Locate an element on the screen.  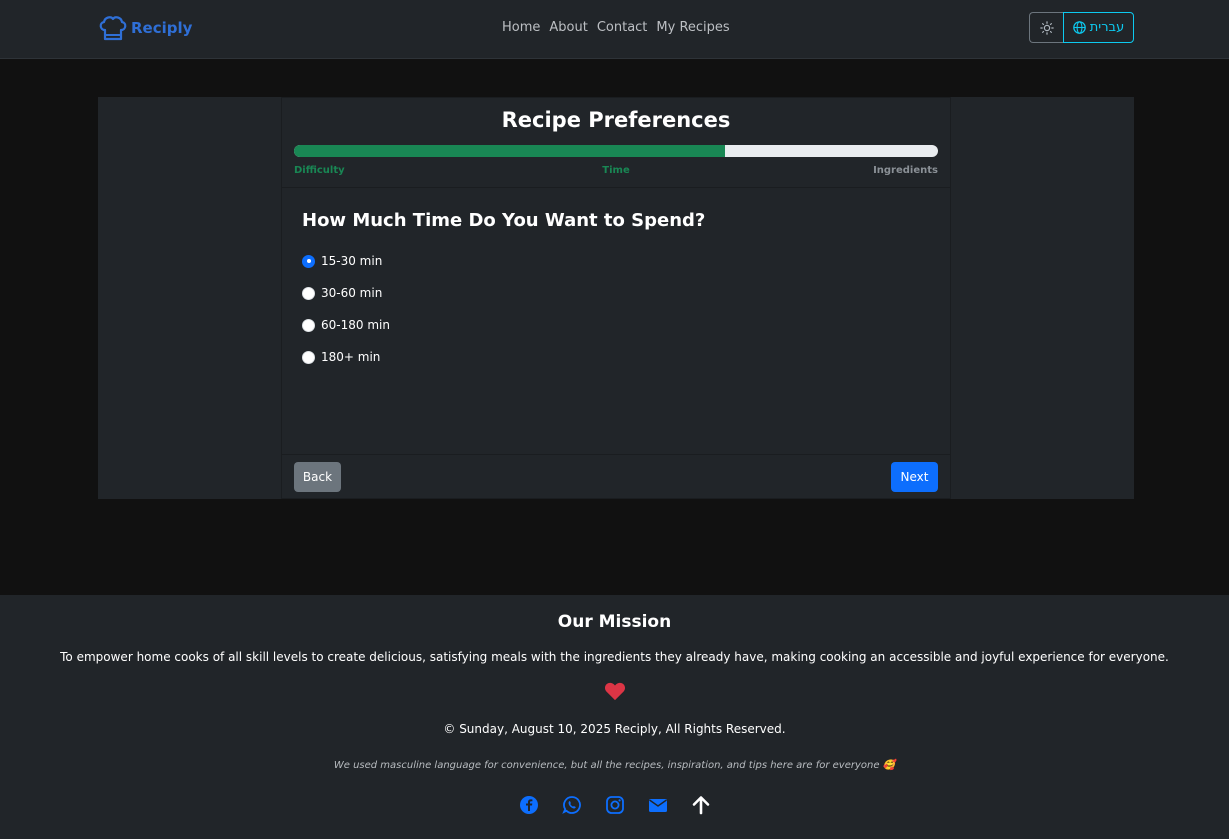
page-title: Recipe Preferences is located at coordinates (616, 120).